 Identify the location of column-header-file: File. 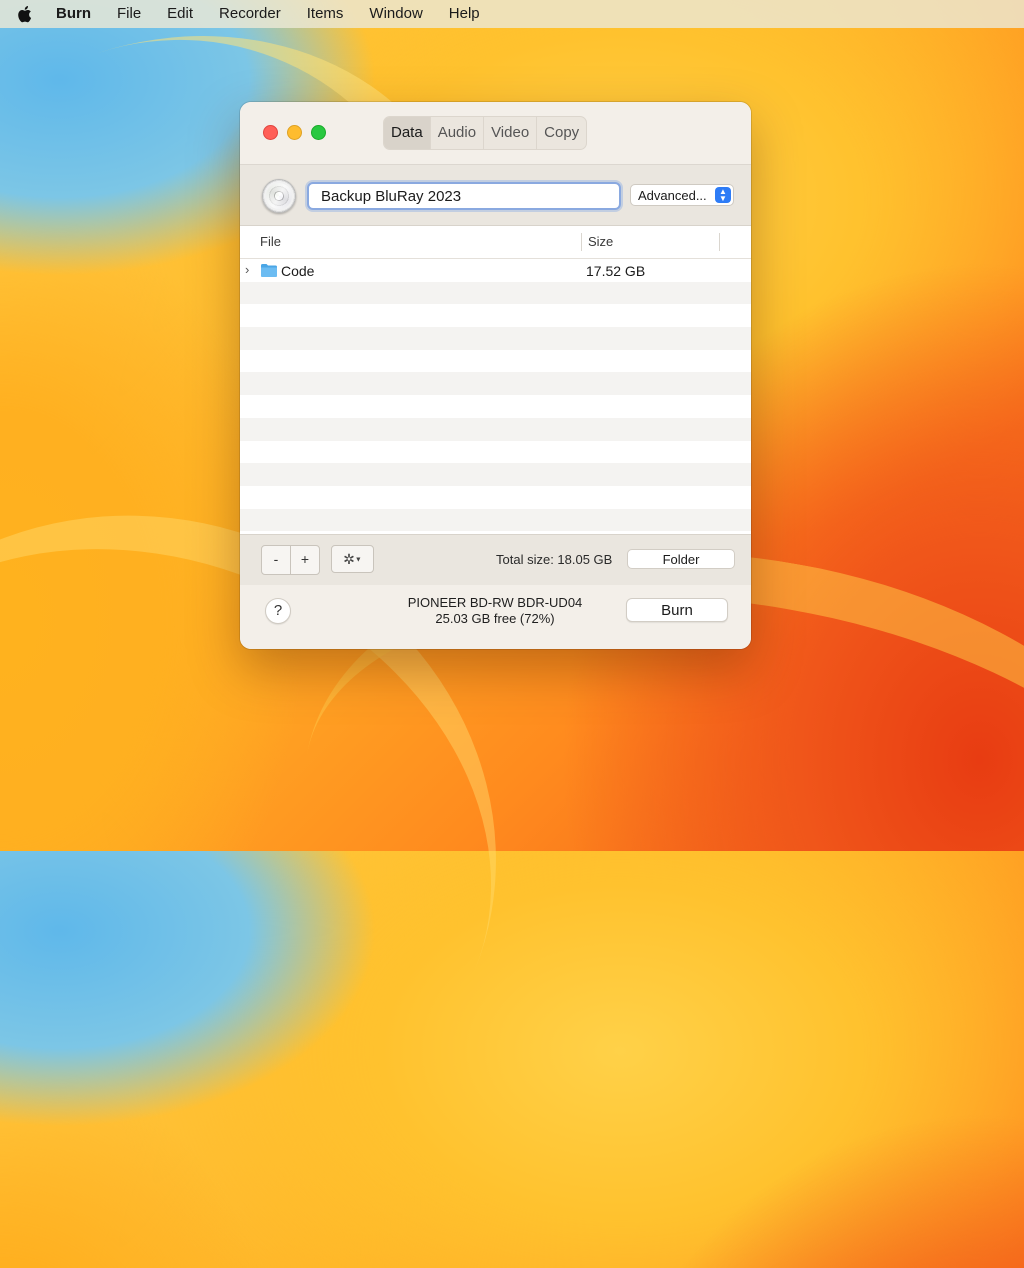
(270, 242).